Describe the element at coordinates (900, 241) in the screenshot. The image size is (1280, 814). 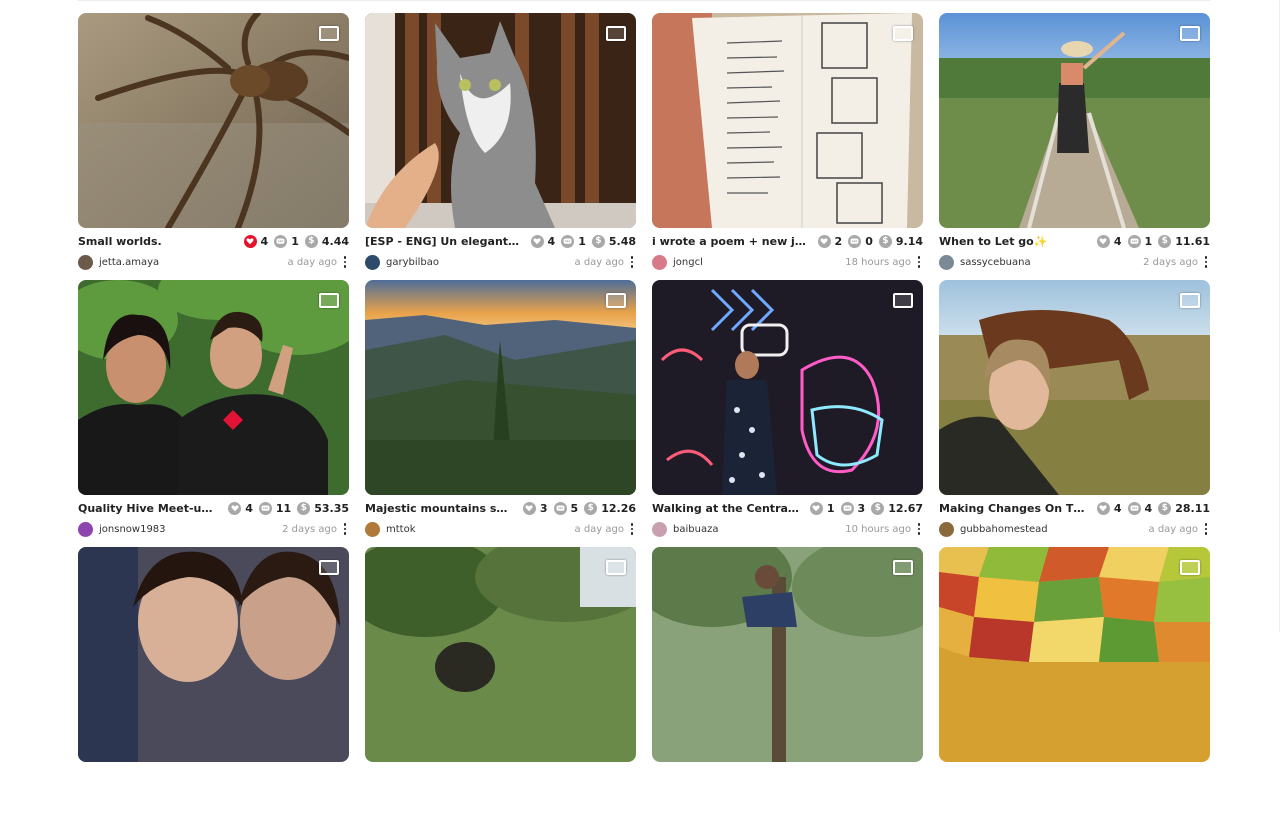
I see `payout-stat: $ 9.14` at that location.